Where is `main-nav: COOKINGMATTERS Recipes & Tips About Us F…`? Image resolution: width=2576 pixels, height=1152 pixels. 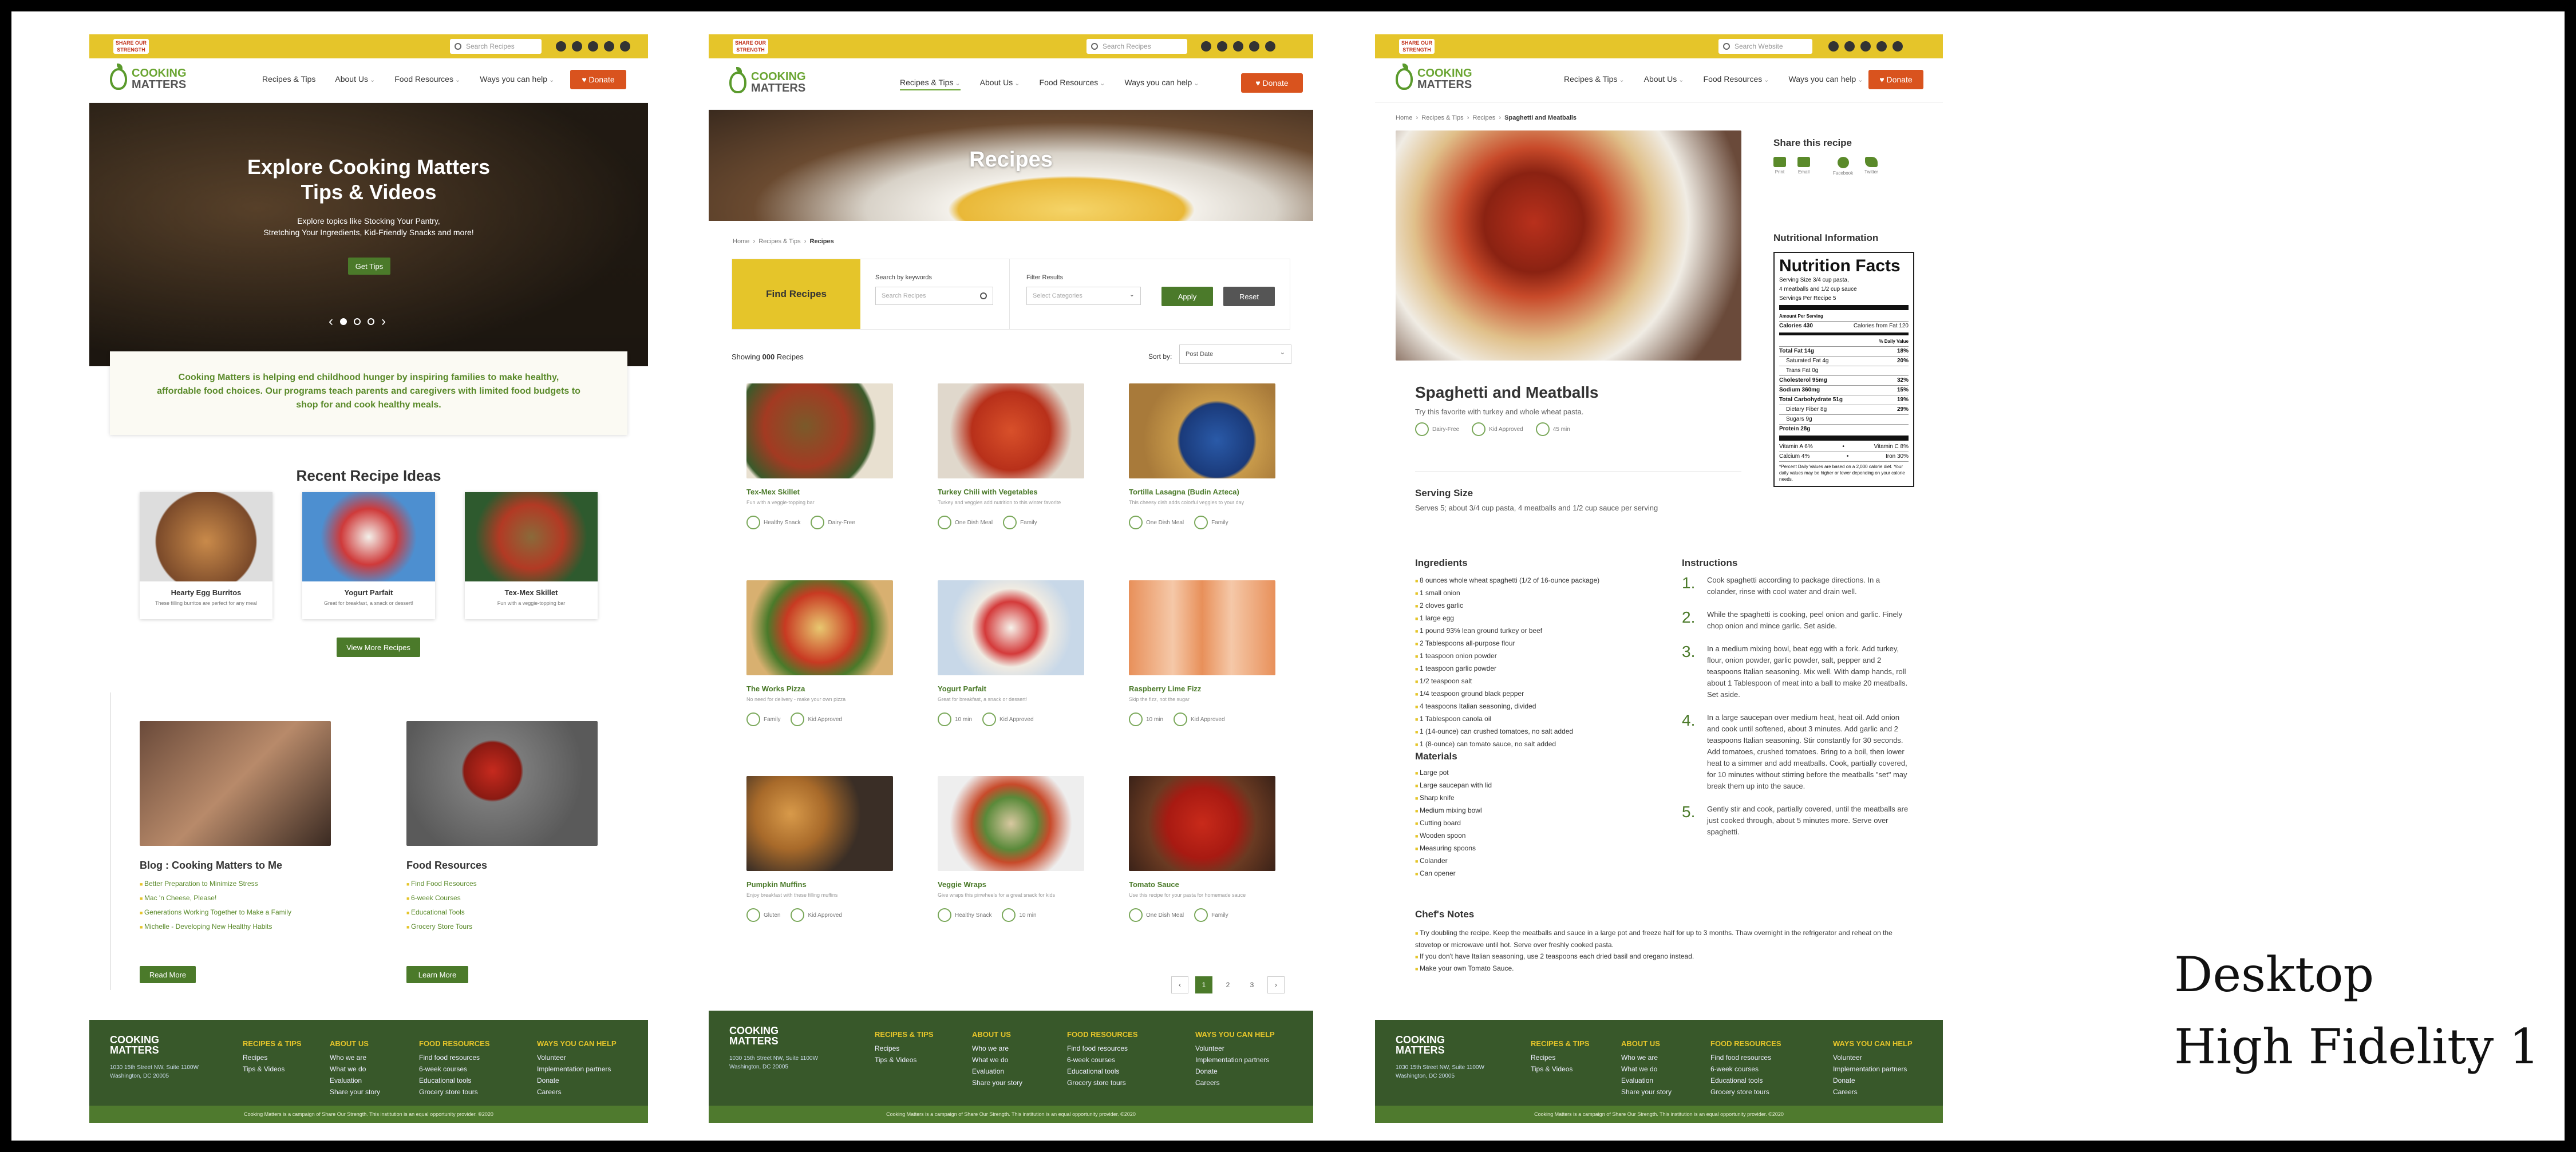
main-nav: COOKINGMATTERS Recipes & Tips About Us F… is located at coordinates (1011, 84).